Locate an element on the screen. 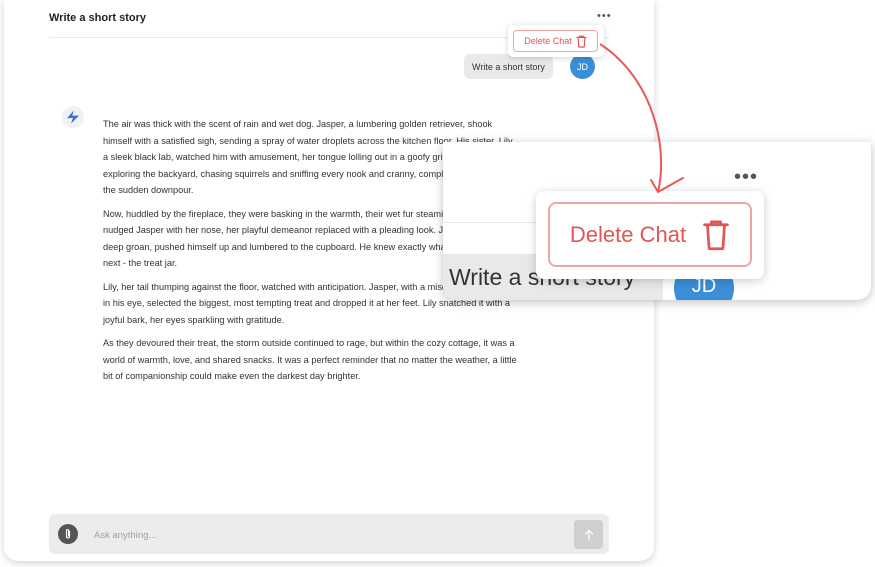  message-input is located at coordinates (329, 535).